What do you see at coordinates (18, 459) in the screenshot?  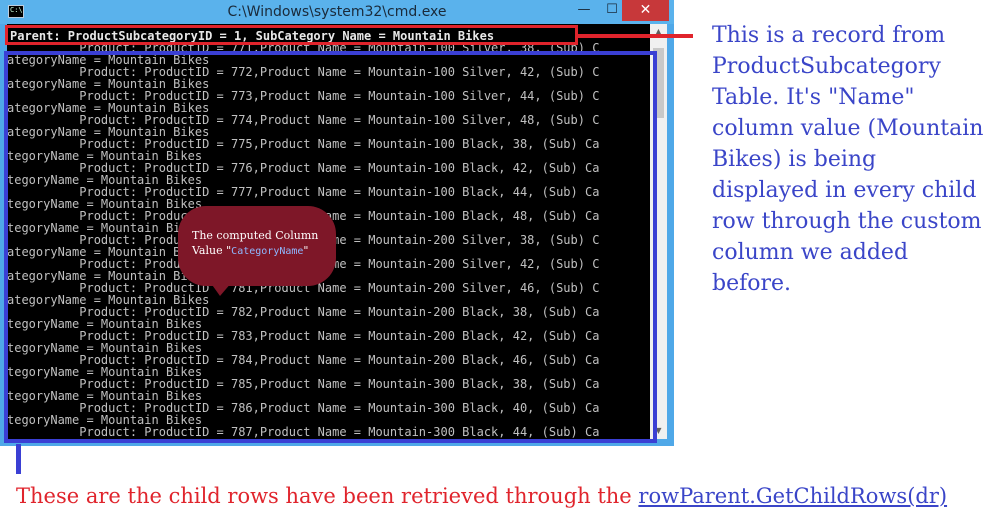 I see `child-rows-connector` at bounding box center [18, 459].